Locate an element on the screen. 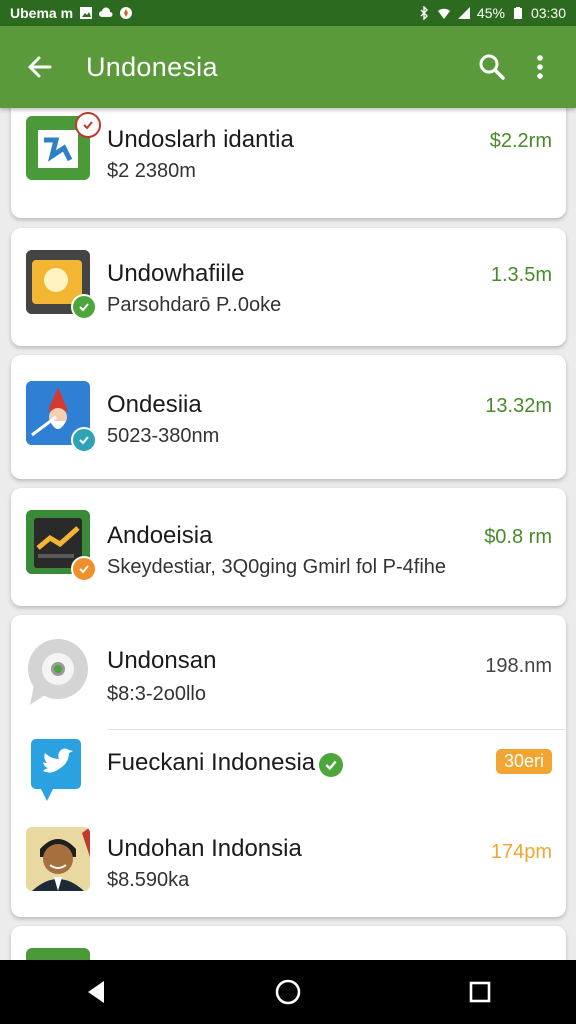  item-subtitle: Skeydestiar, 3Q0ging Gmirl fol P-4fihe is located at coordinates (277, 567).